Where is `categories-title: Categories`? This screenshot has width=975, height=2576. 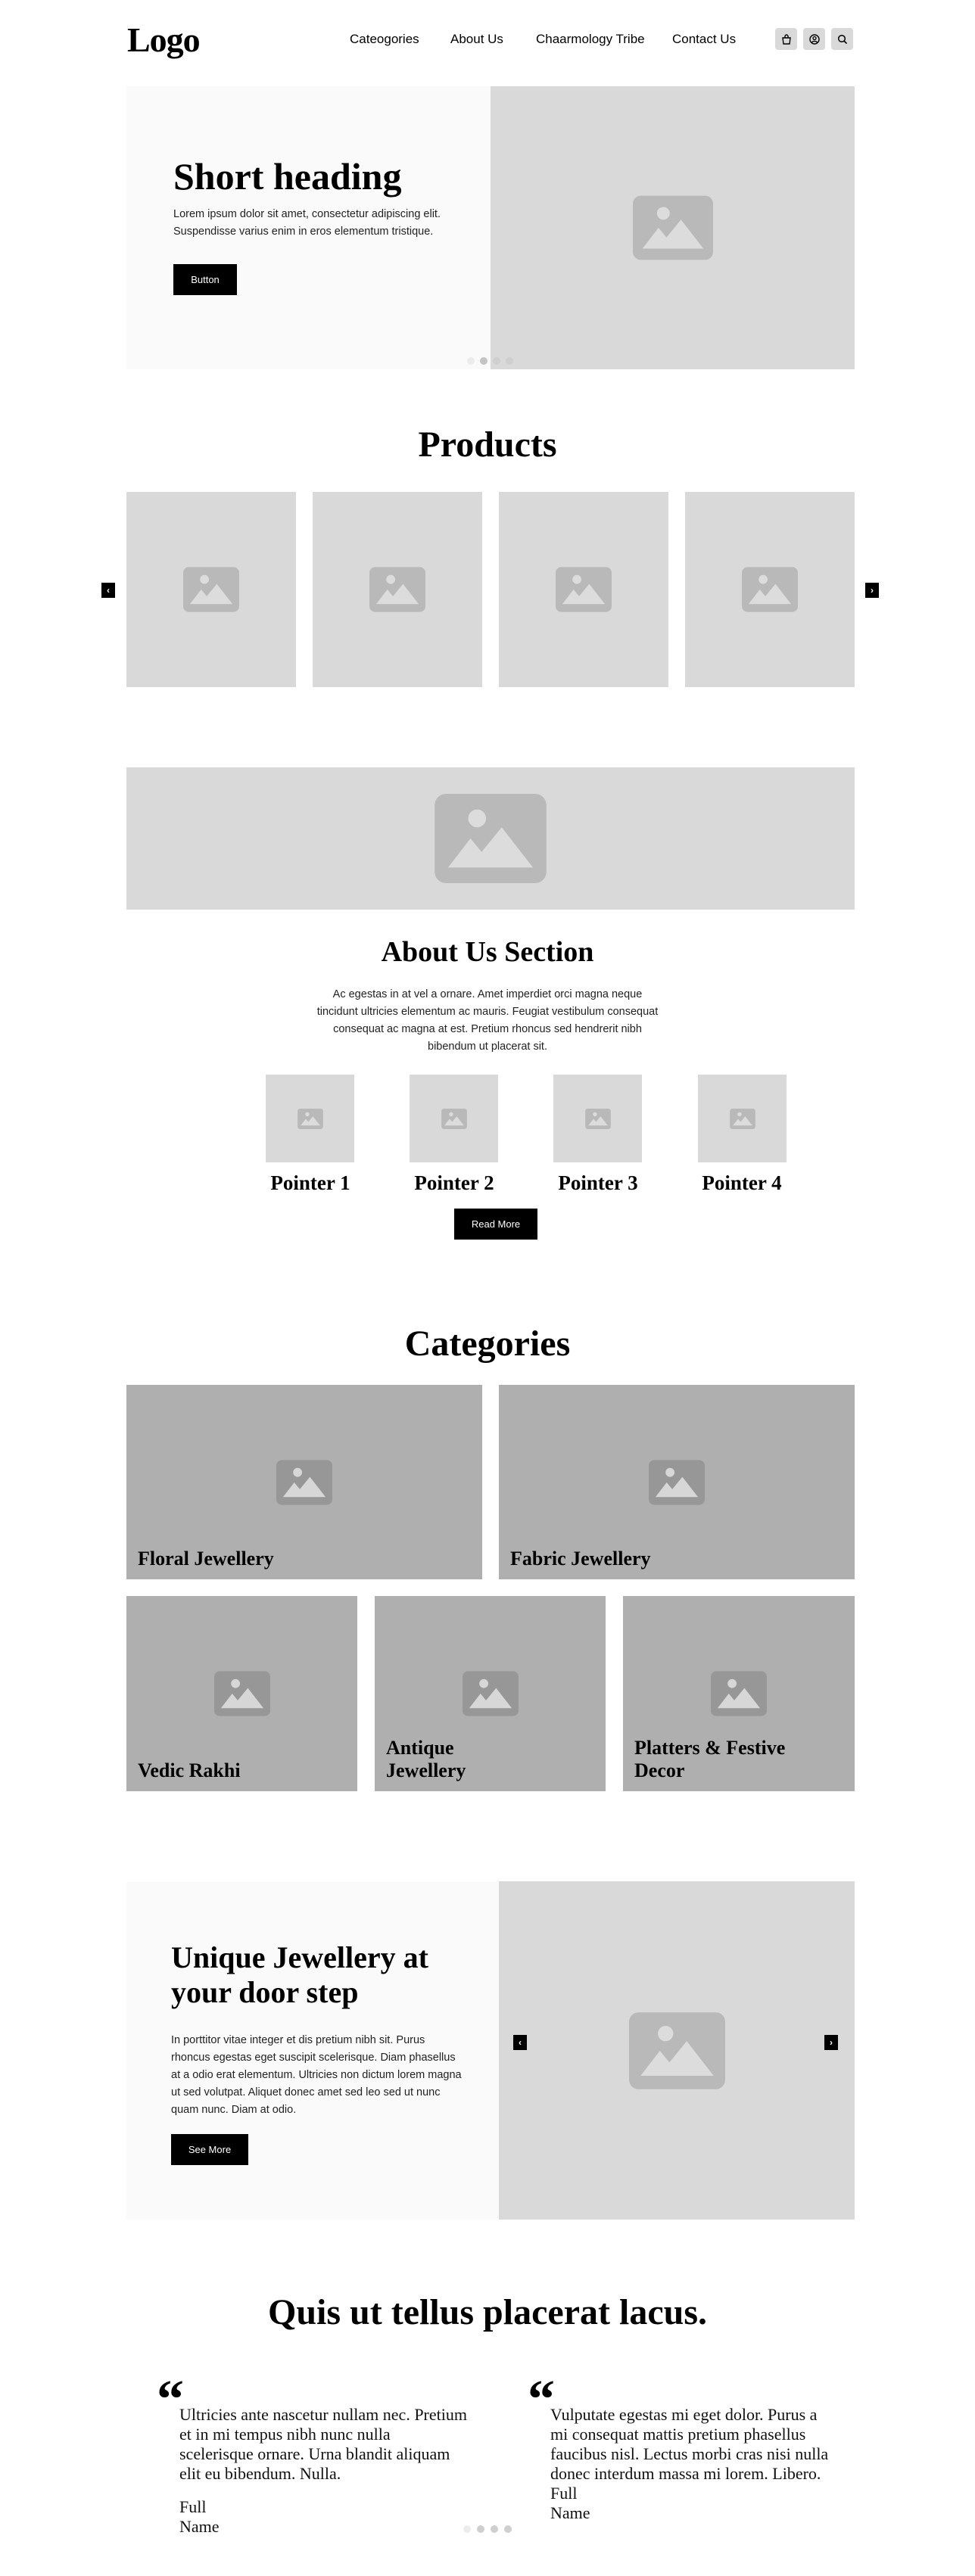 categories-title: Categories is located at coordinates (487, 1344).